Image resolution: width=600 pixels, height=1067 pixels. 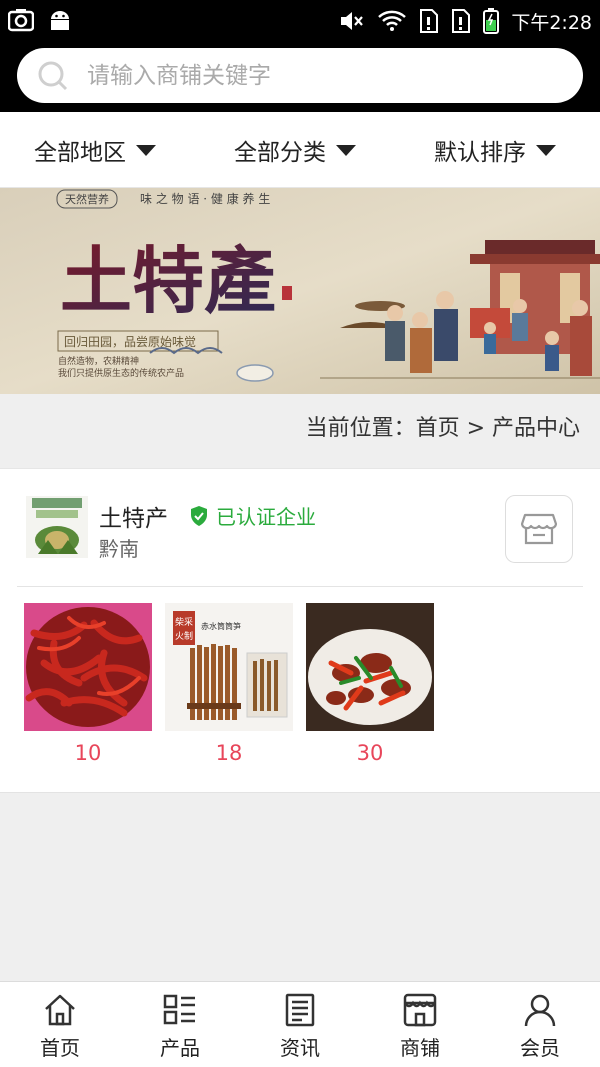 I want to click on banner-tagline: 味 之 物 语 · 健 康 养 生, so click(x=205, y=198).